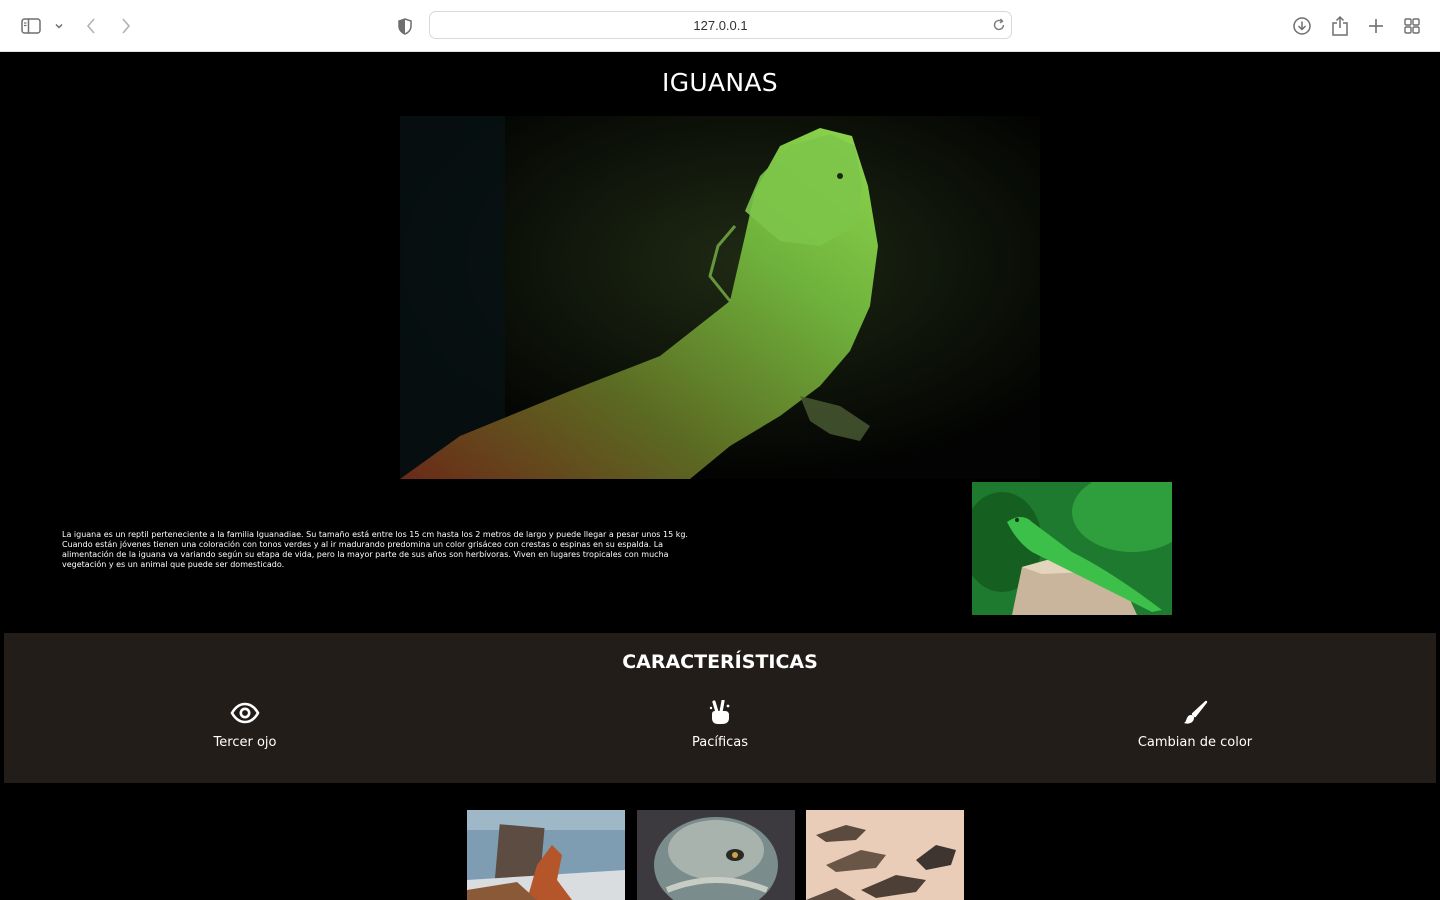 The image size is (1440, 900). What do you see at coordinates (59, 26) in the screenshot?
I see `chevron-down-icon` at bounding box center [59, 26].